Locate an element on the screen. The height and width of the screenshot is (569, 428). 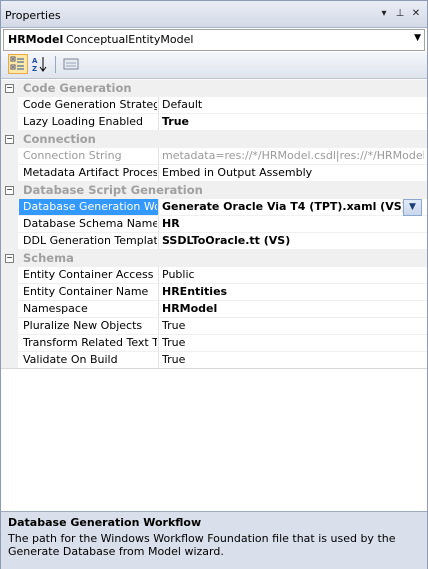
alphabetical-icon: A Z is located at coordinates (39, 65).